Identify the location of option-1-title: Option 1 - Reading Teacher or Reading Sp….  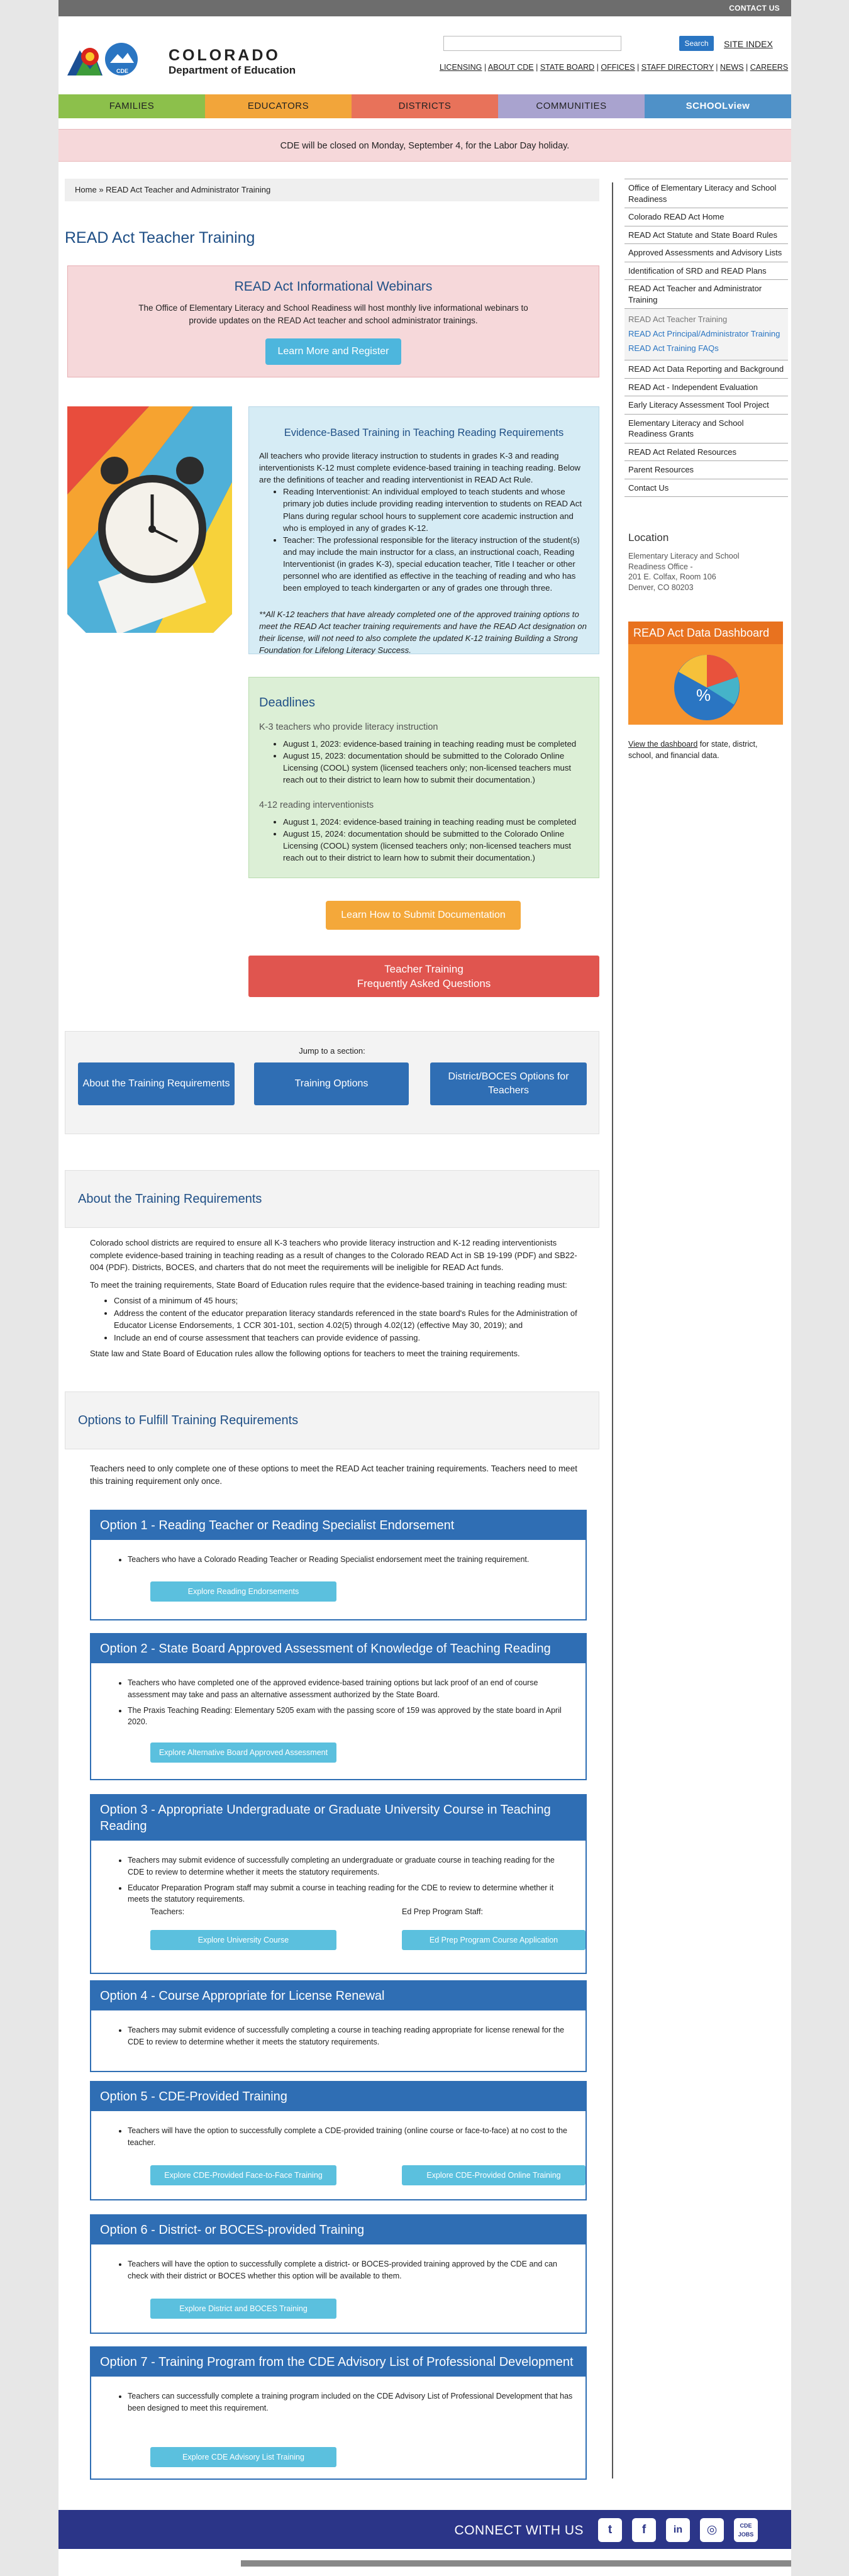
(338, 1525).